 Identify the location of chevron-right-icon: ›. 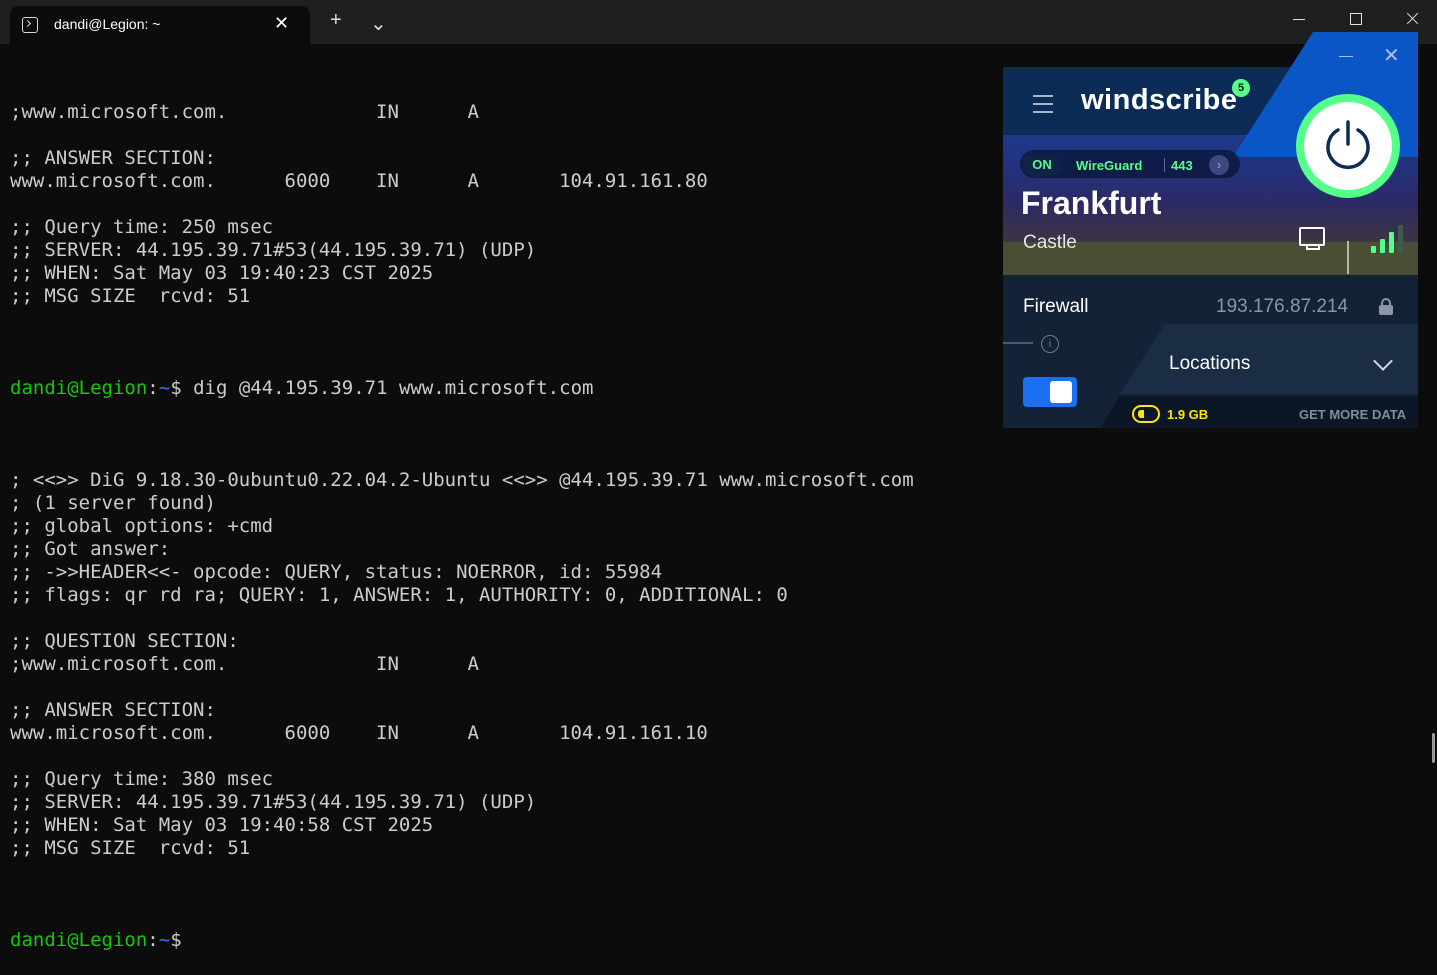
(1219, 165).